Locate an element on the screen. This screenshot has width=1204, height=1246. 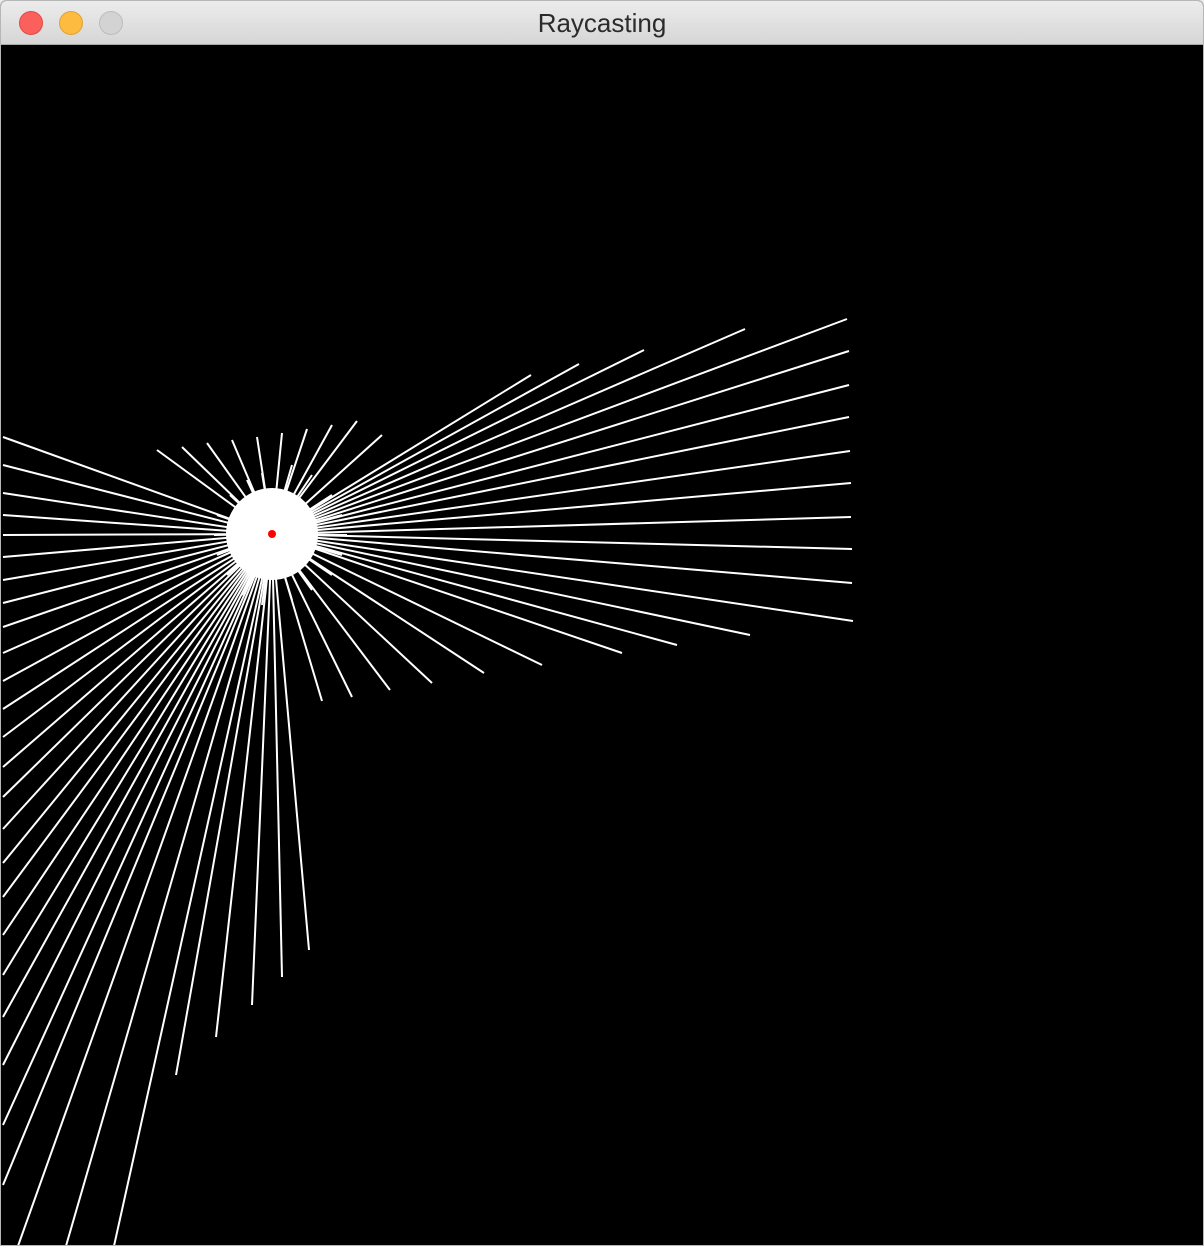
window-title: Raycasting is located at coordinates (602, 23).